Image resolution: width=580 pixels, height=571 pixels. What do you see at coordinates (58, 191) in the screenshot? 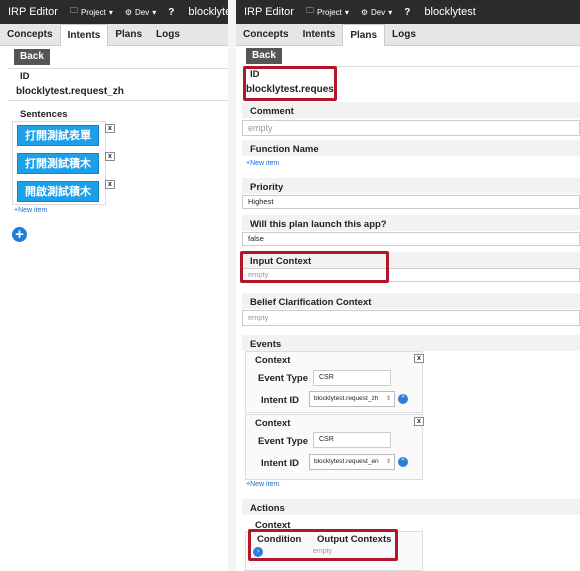
I see `sentence-item: 開啟測試積木` at bounding box center [58, 191].